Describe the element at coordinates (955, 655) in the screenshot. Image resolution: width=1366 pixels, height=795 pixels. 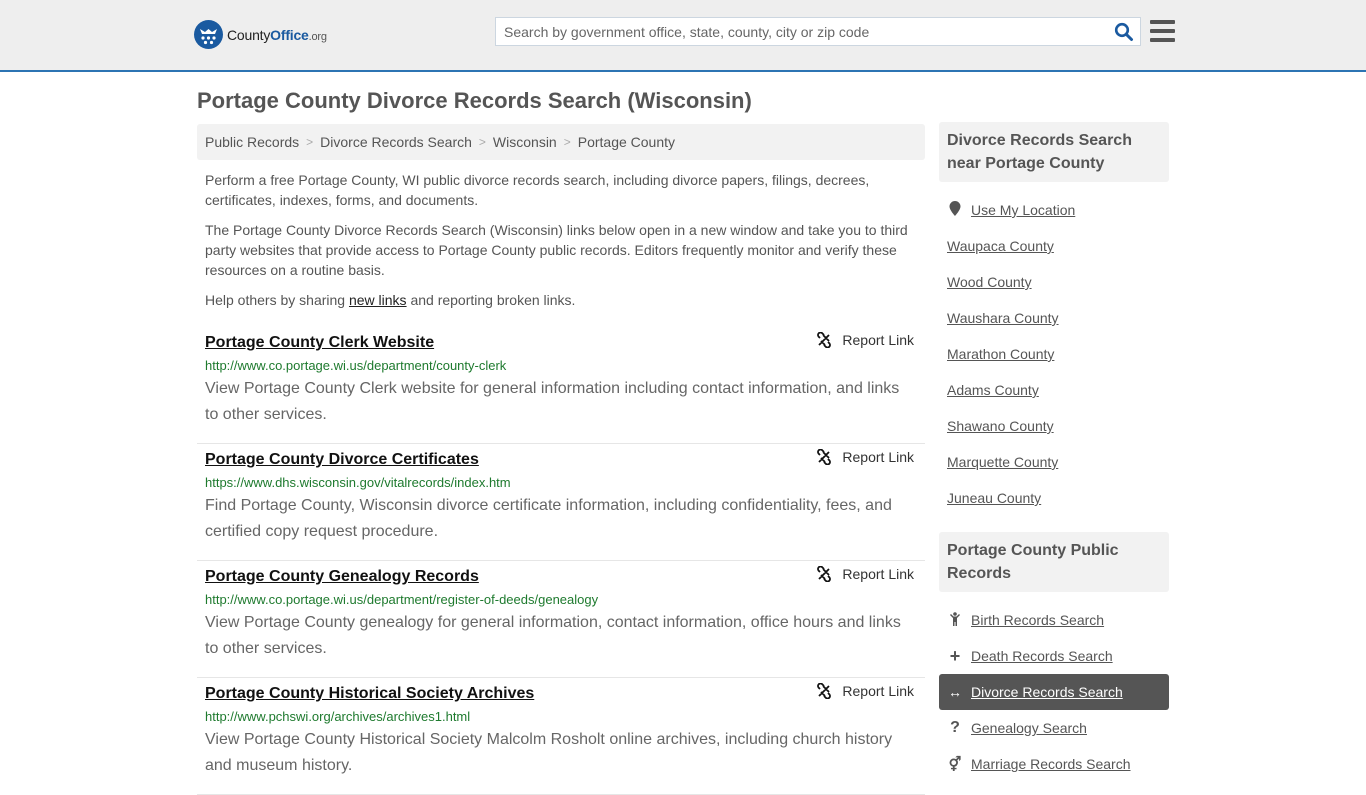
I see `plus-icon: +` at that location.